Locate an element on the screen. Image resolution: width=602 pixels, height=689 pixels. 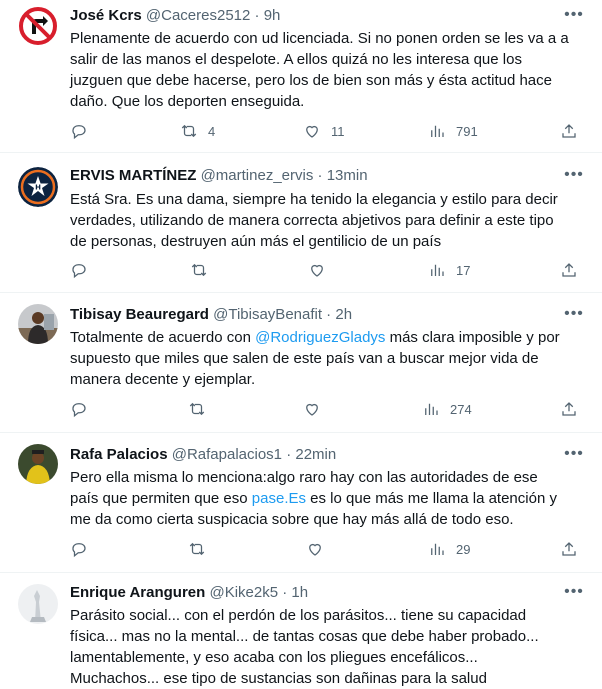
author-handle: @Rafapalacios1 is located at coordinates (227, 454).